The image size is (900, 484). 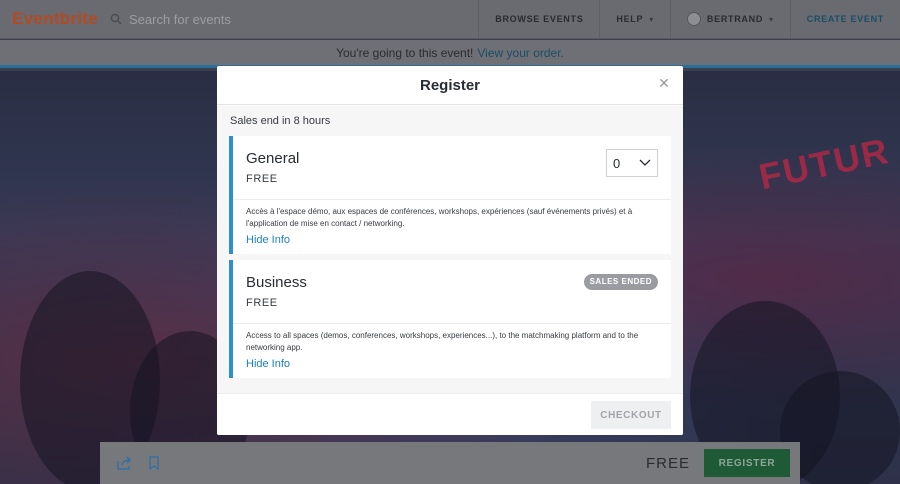 I want to click on quantity-select: 0, so click(x=632, y=163).